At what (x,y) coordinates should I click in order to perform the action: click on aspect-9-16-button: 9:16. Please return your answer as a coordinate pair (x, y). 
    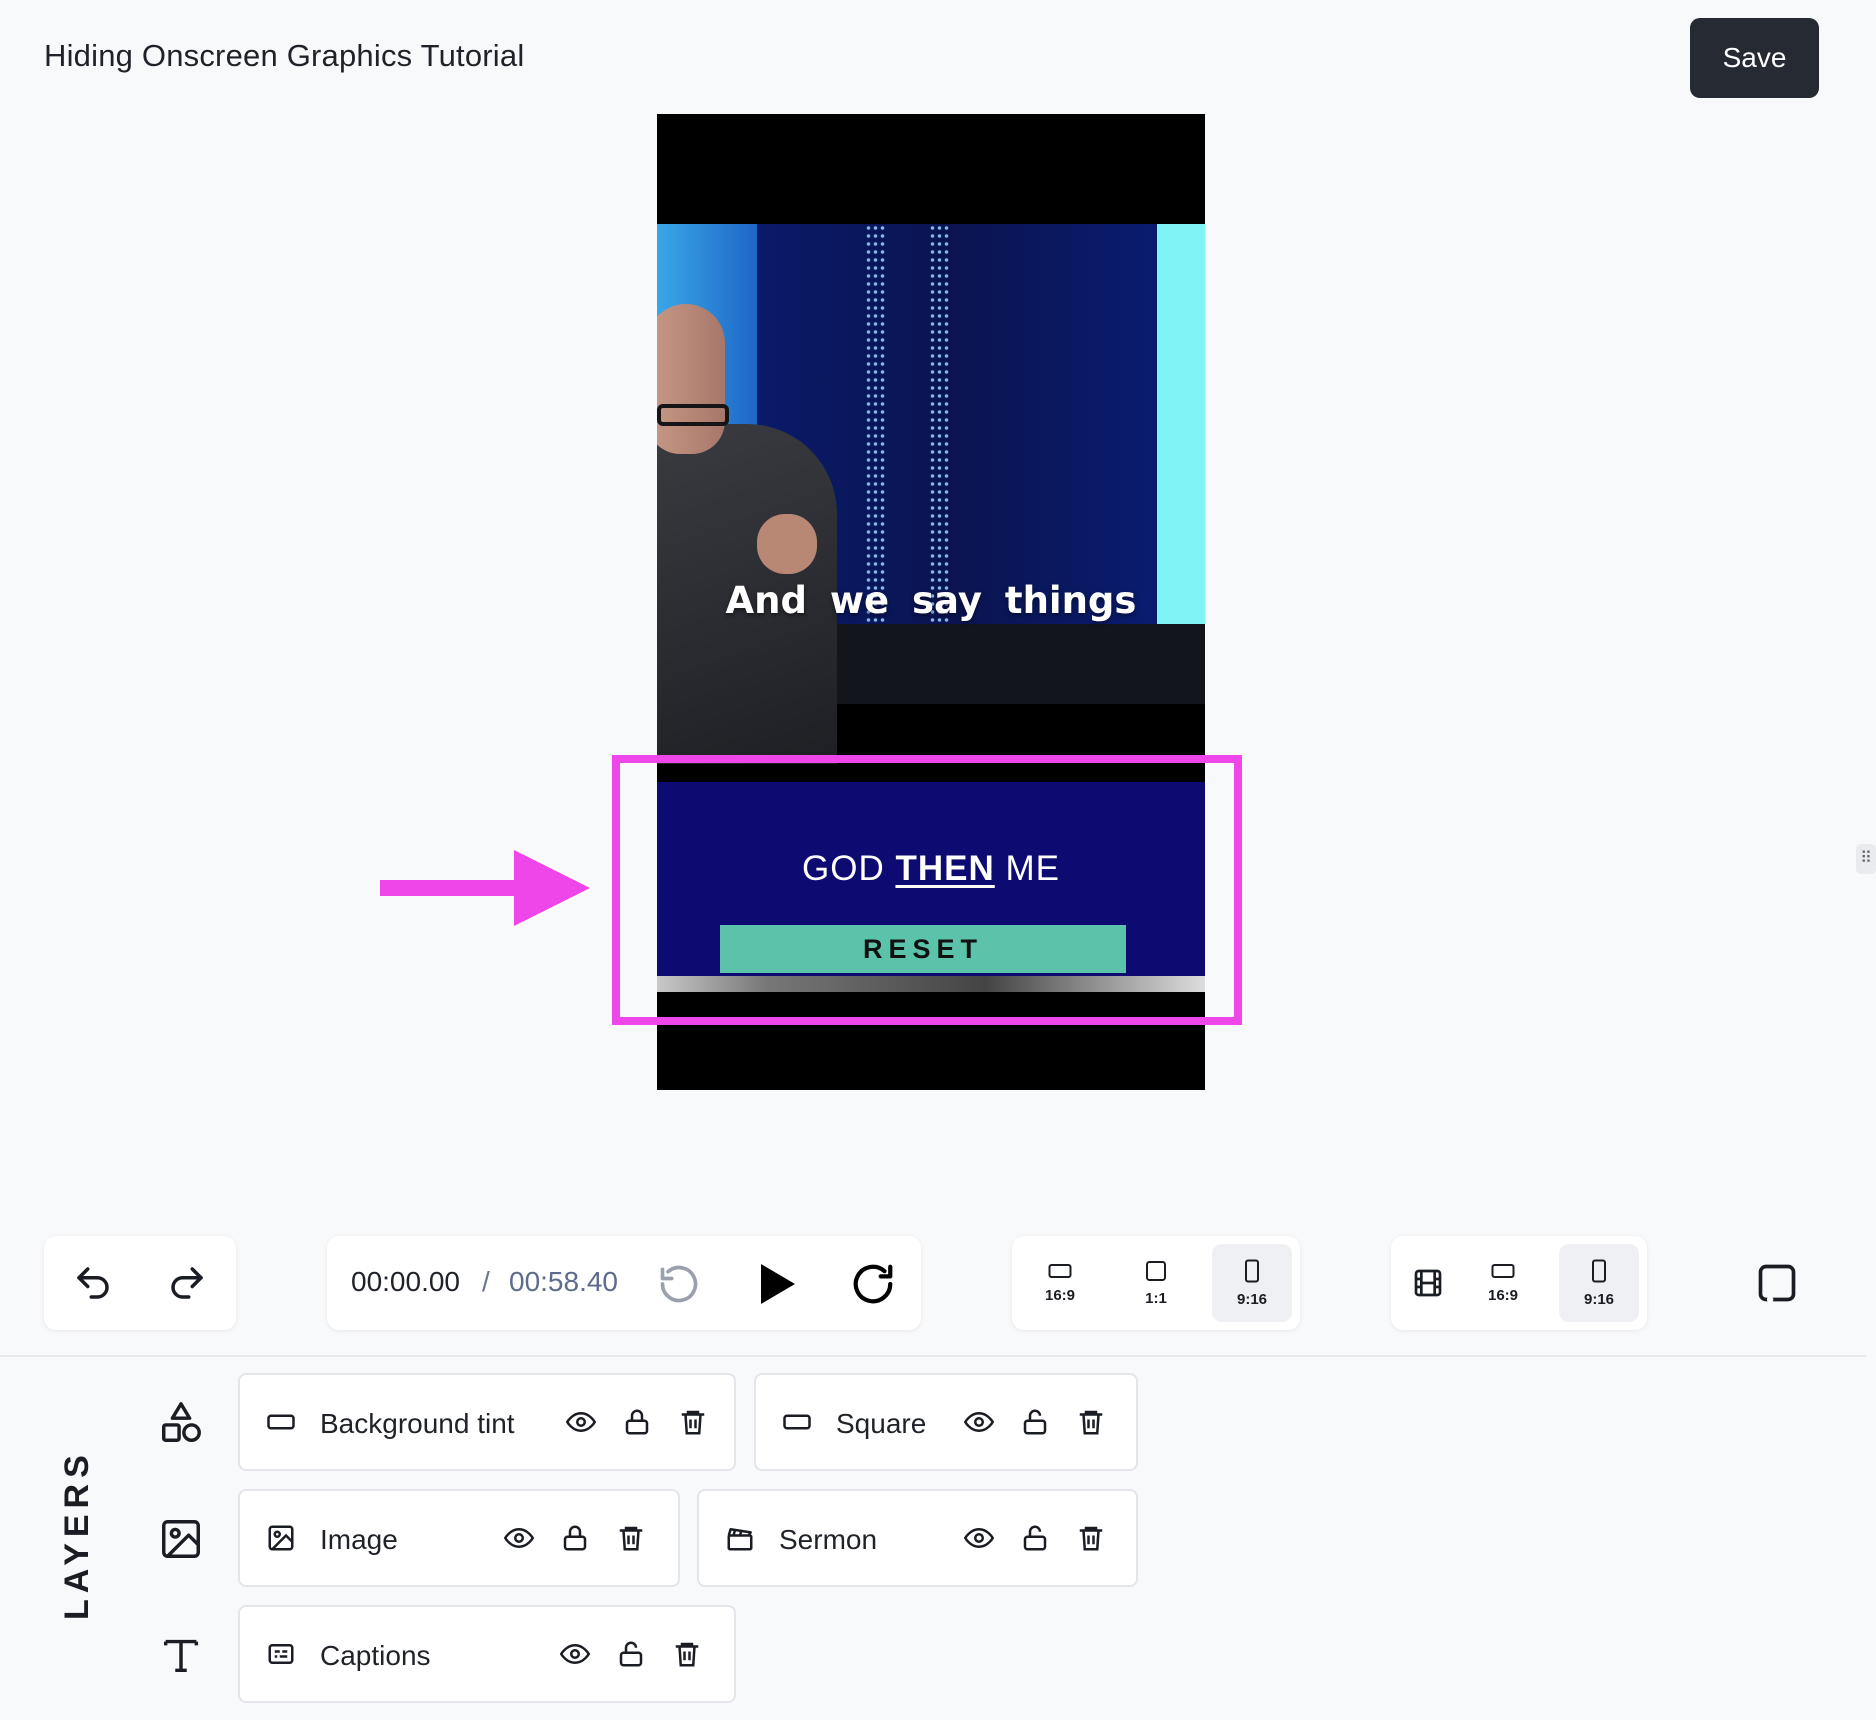
    Looking at the image, I should click on (1252, 1283).